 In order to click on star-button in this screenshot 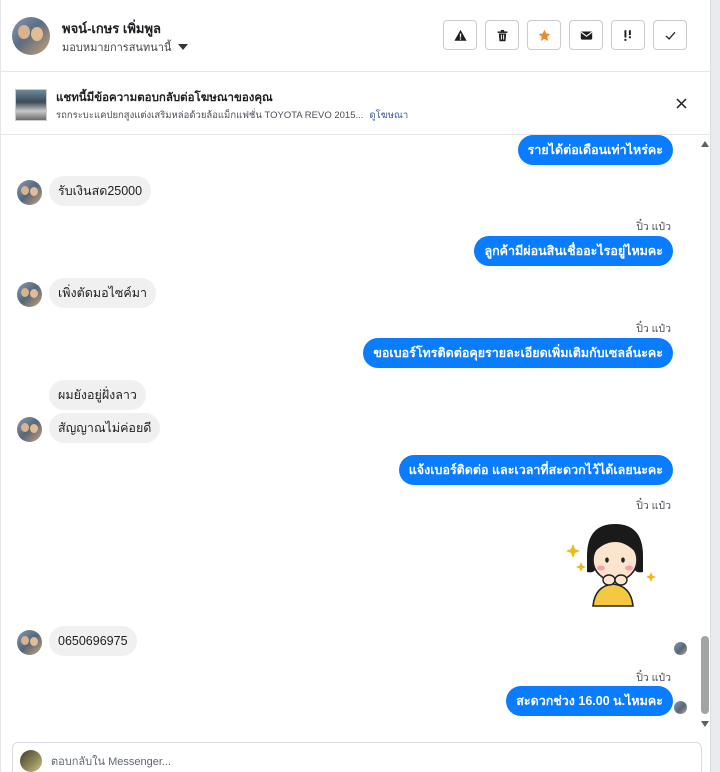, I will do `click(544, 35)`.